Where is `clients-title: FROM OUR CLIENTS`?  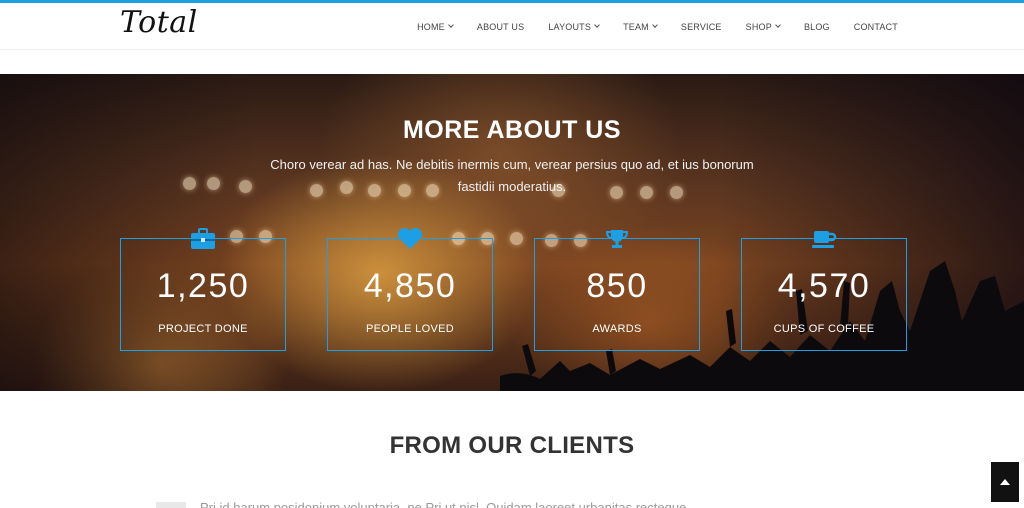 clients-title: FROM OUR CLIENTS is located at coordinates (512, 445).